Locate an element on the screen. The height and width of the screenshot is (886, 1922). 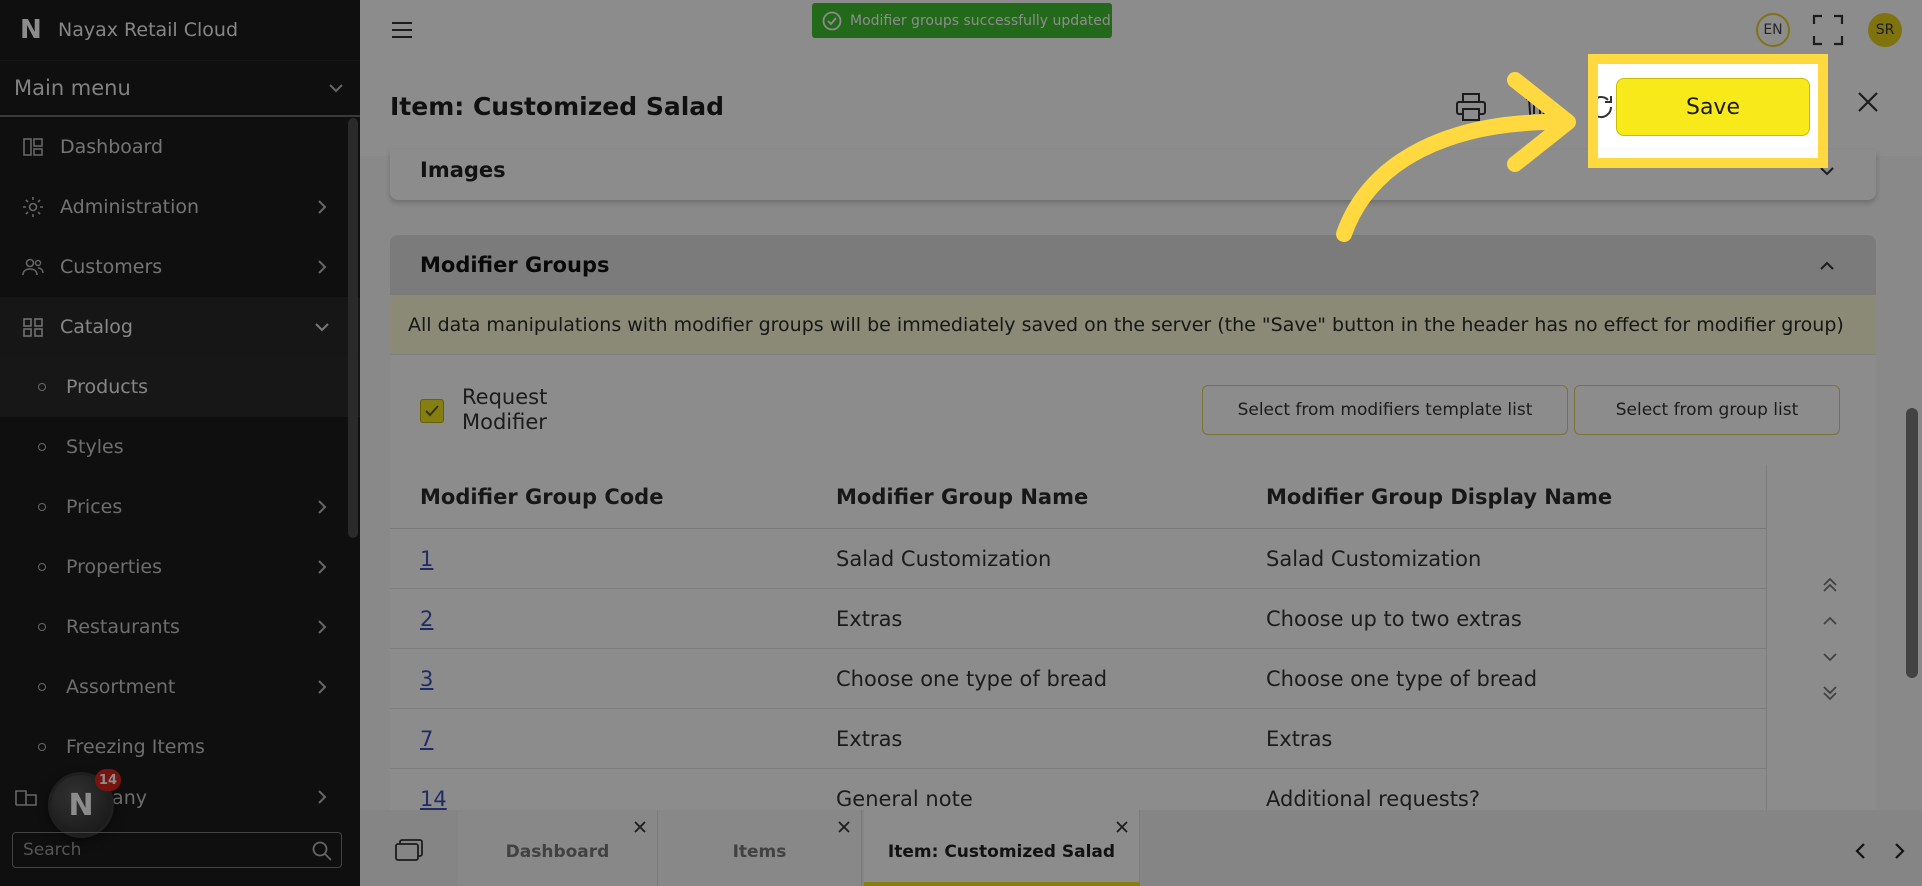
highlight-frame is located at coordinates (1708, 111).